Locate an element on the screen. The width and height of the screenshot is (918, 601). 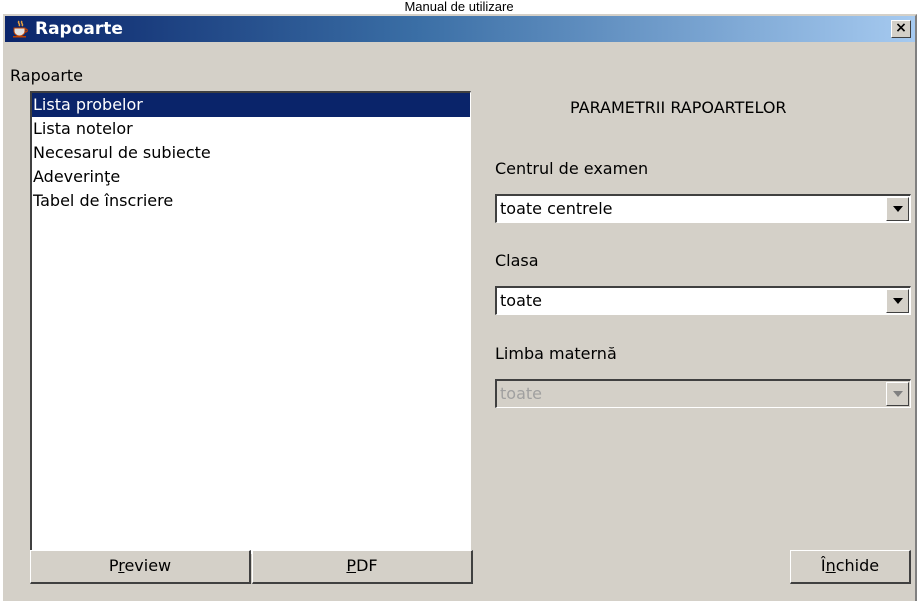
centru-label: Centrul de examen is located at coordinates (572, 168).